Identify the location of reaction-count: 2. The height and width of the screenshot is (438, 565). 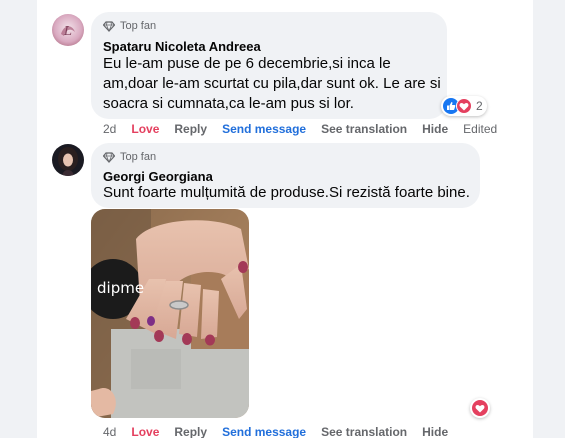
(479, 106).